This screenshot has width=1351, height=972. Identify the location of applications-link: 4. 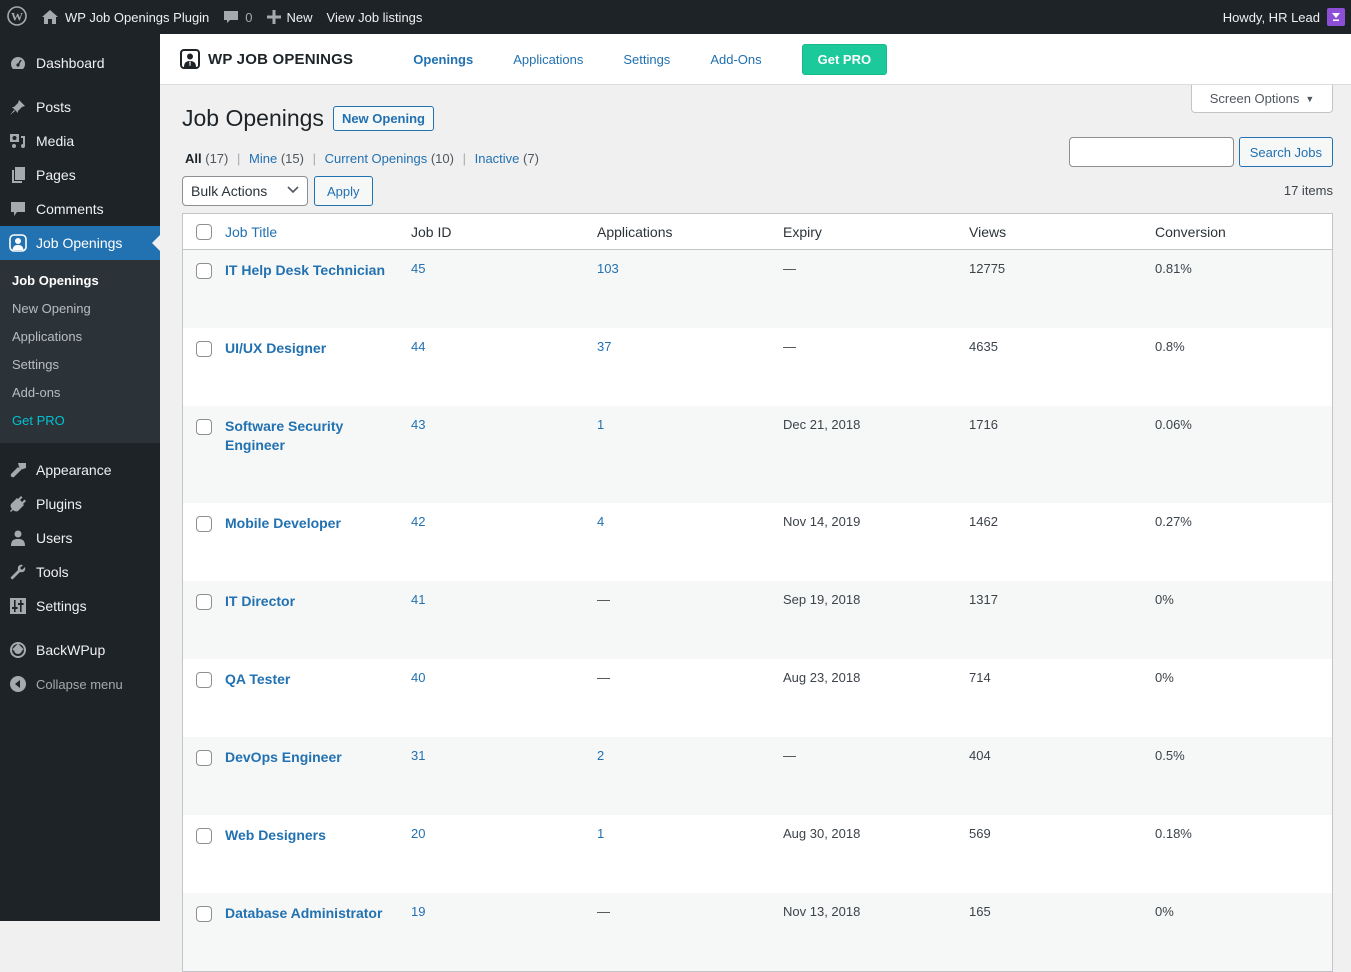
(600, 521).